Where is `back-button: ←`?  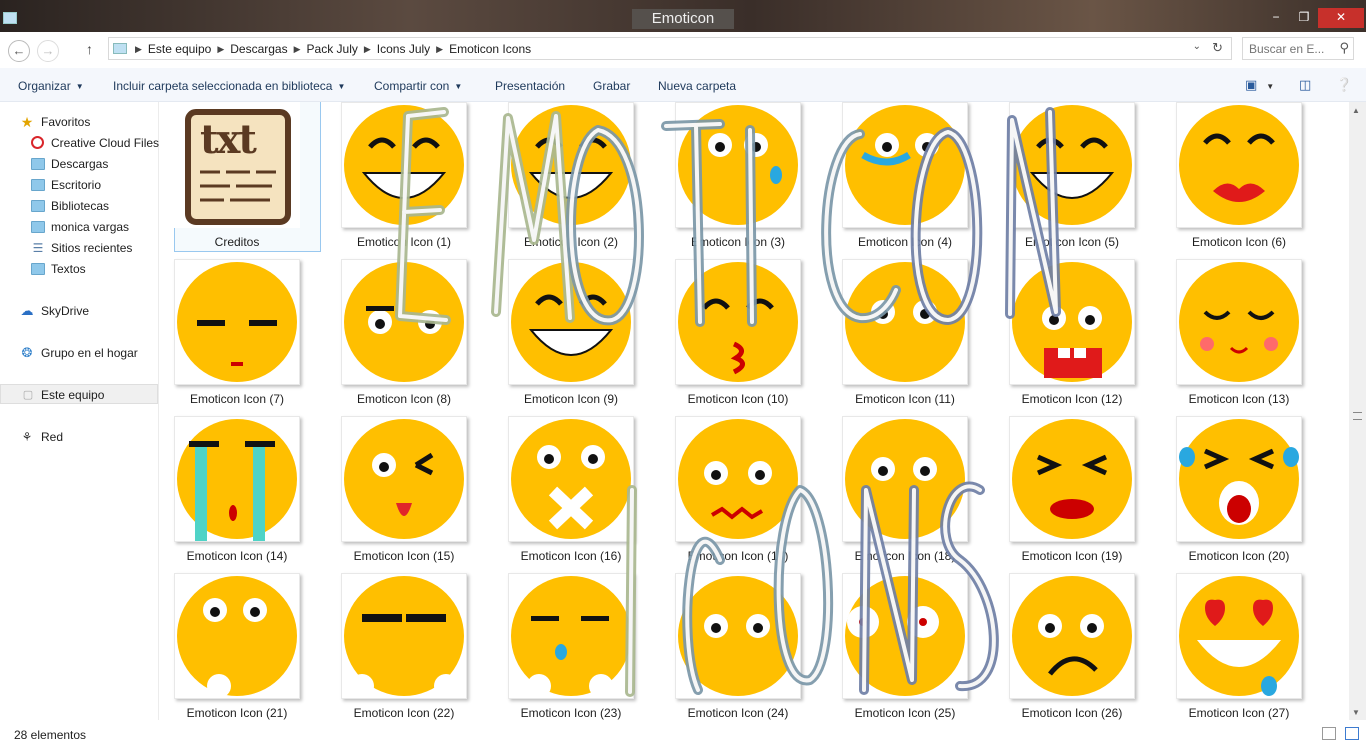 back-button: ← is located at coordinates (19, 51).